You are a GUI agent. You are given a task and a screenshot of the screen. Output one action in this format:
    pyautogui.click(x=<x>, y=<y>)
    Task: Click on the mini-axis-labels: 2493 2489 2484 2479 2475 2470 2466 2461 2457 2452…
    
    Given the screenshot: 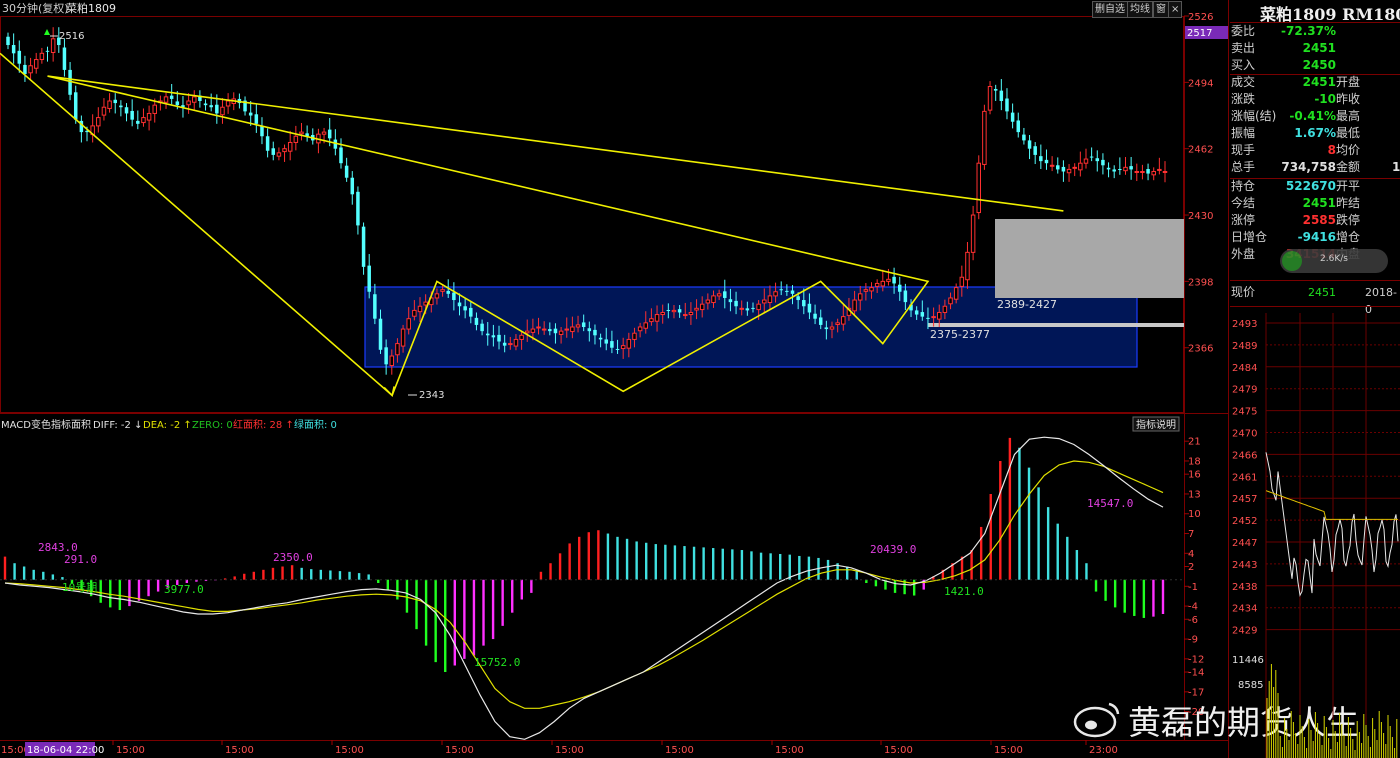 What is the action you would take?
    pyautogui.click(x=1248, y=505)
    